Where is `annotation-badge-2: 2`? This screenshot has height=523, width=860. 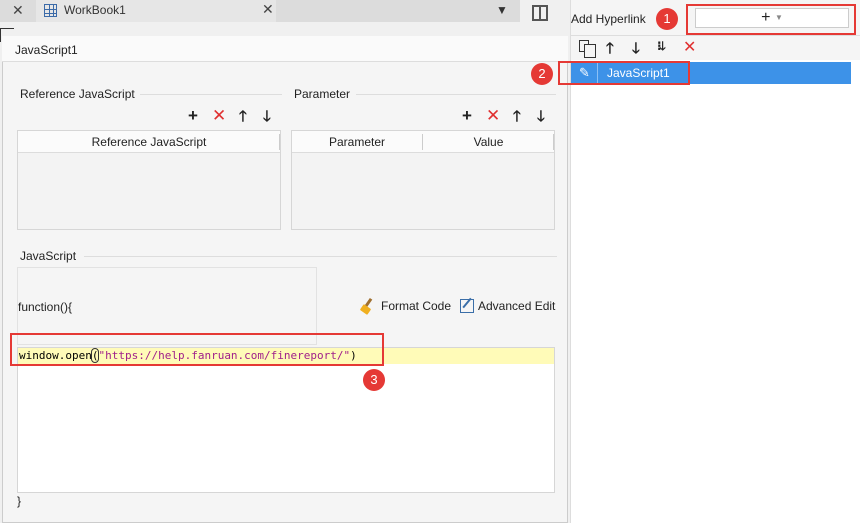 annotation-badge-2: 2 is located at coordinates (542, 74).